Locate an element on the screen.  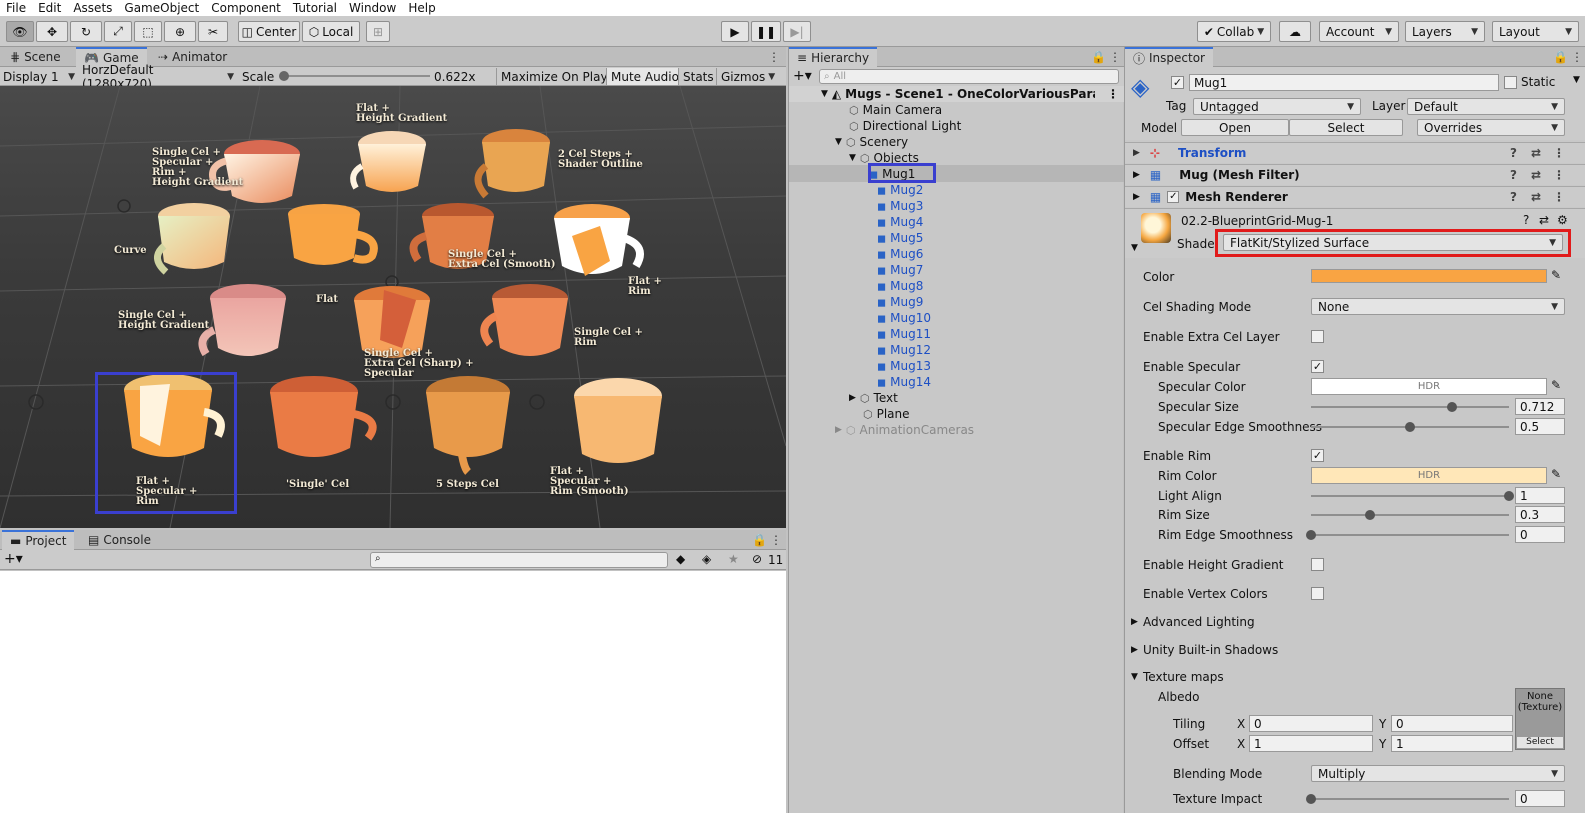
rect-tool-button: ⬚ is located at coordinates (148, 31).